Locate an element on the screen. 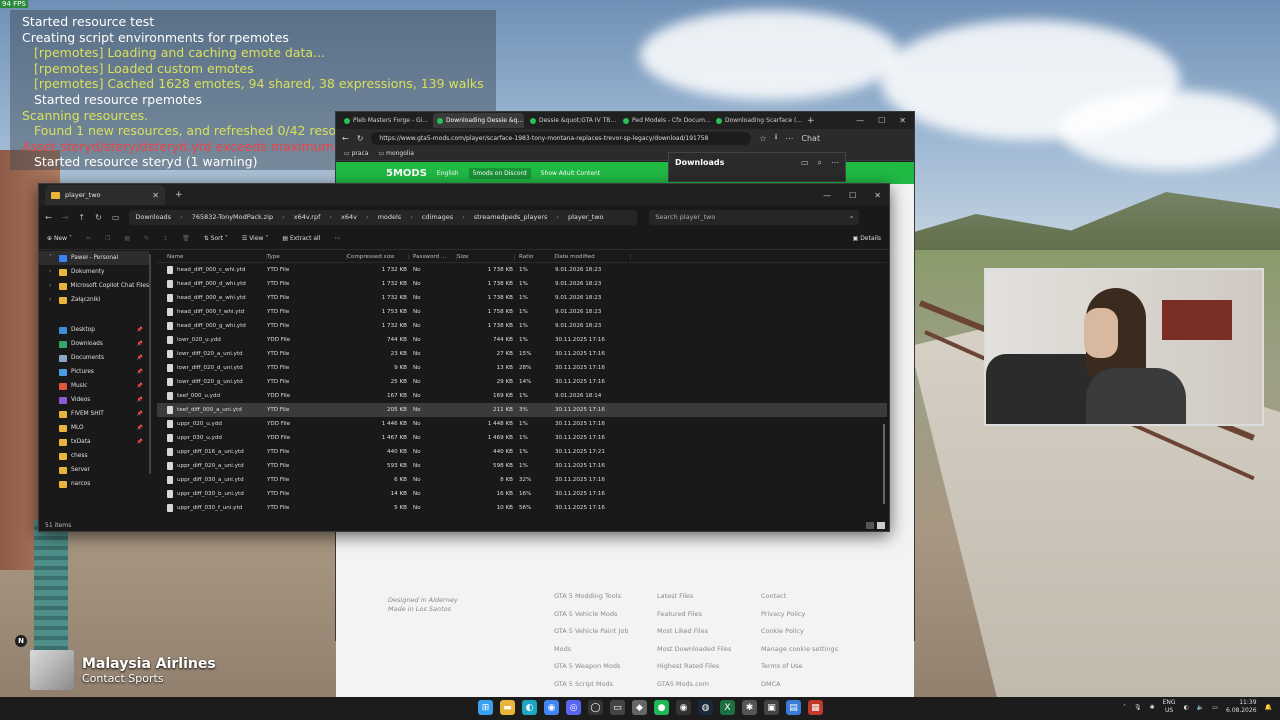  share-icon: ⇪ is located at coordinates (165, 238).